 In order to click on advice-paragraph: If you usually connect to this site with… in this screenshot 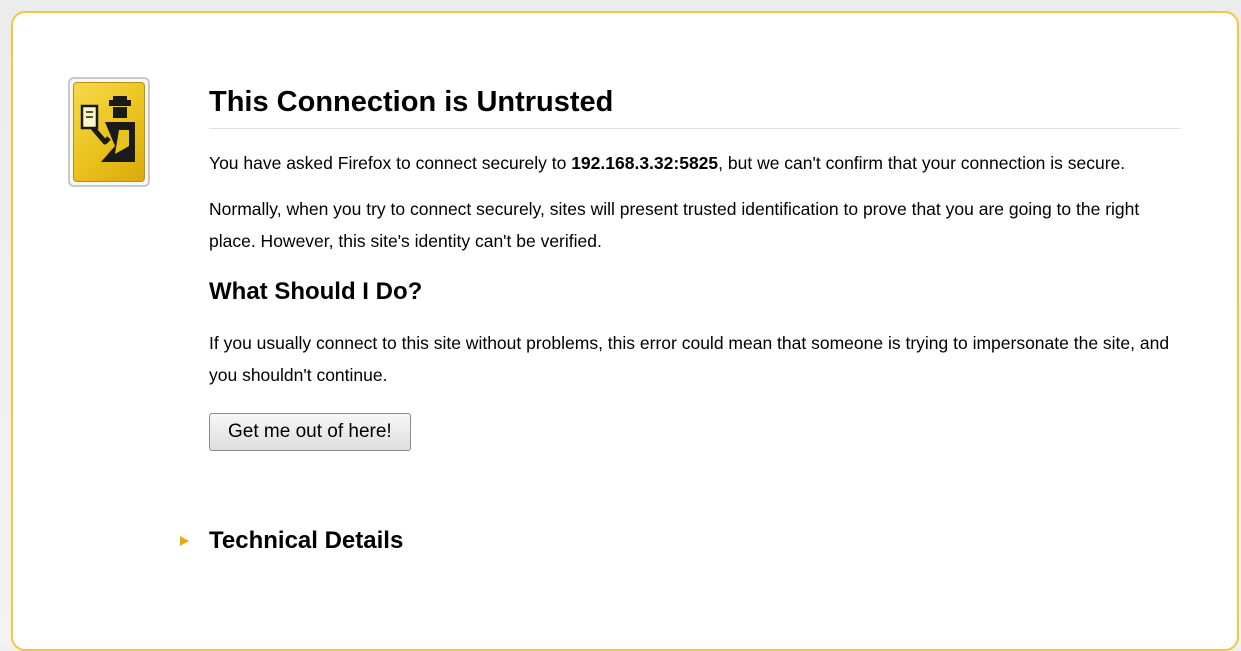, I will do `click(689, 359)`.